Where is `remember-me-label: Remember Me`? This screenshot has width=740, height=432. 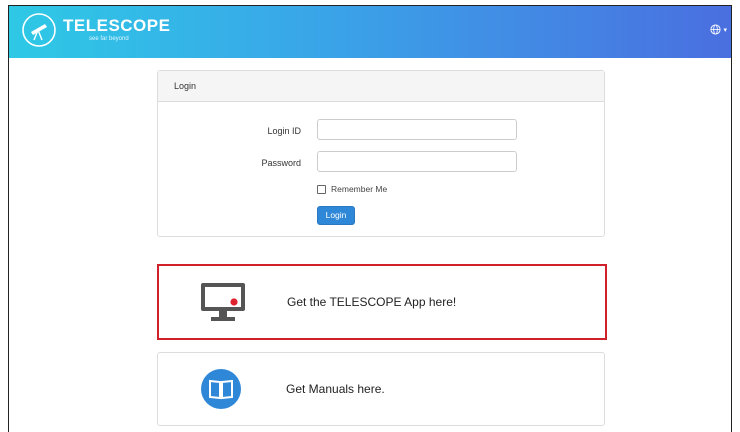 remember-me-label: Remember Me is located at coordinates (359, 189).